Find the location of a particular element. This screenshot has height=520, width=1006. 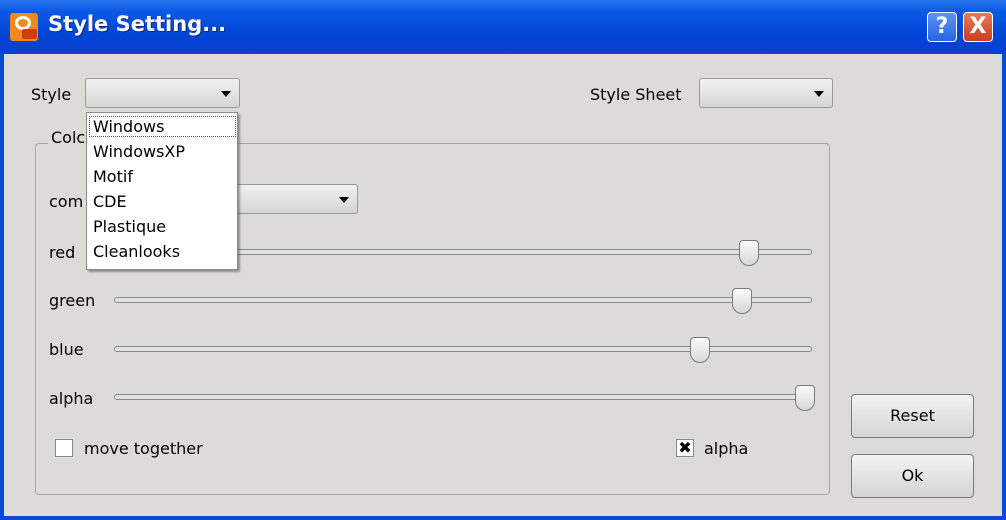

blue-label: blue is located at coordinates (66, 349).